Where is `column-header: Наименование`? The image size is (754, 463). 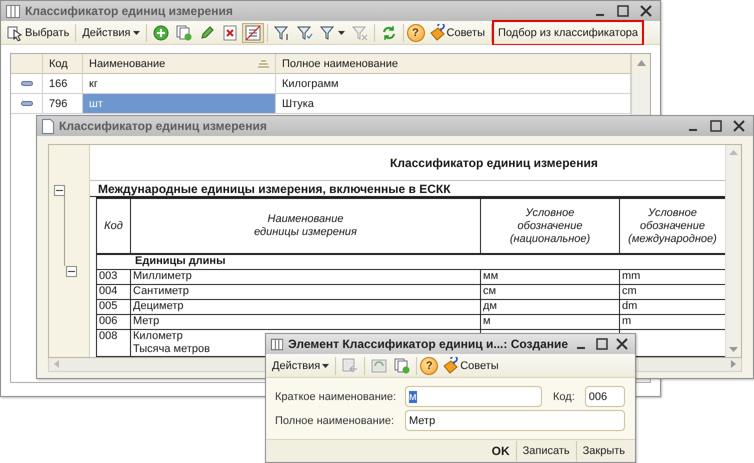
column-header: Наименование is located at coordinates (179, 64).